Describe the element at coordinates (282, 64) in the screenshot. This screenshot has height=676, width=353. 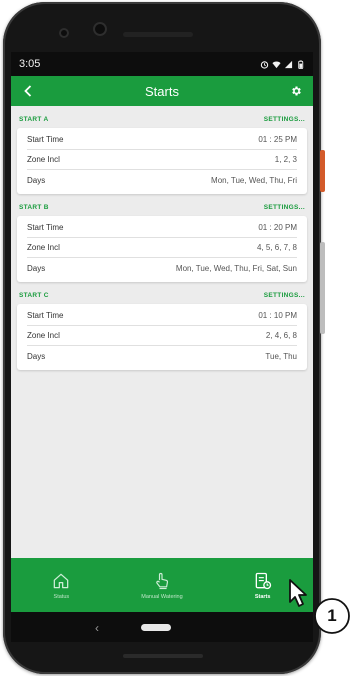
I see `status-icons` at that location.